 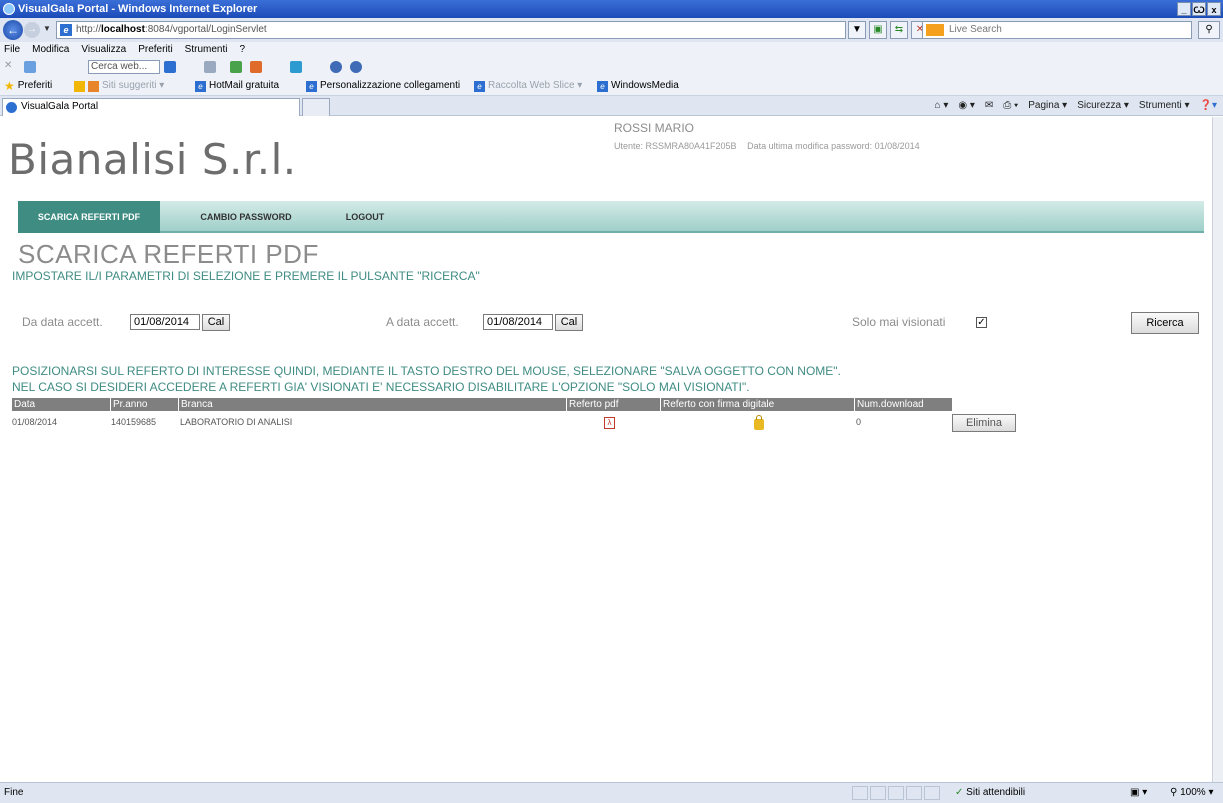 What do you see at coordinates (1103, 106) in the screenshot?
I see `menu-sicurezza: Sicurezza ▾` at bounding box center [1103, 106].